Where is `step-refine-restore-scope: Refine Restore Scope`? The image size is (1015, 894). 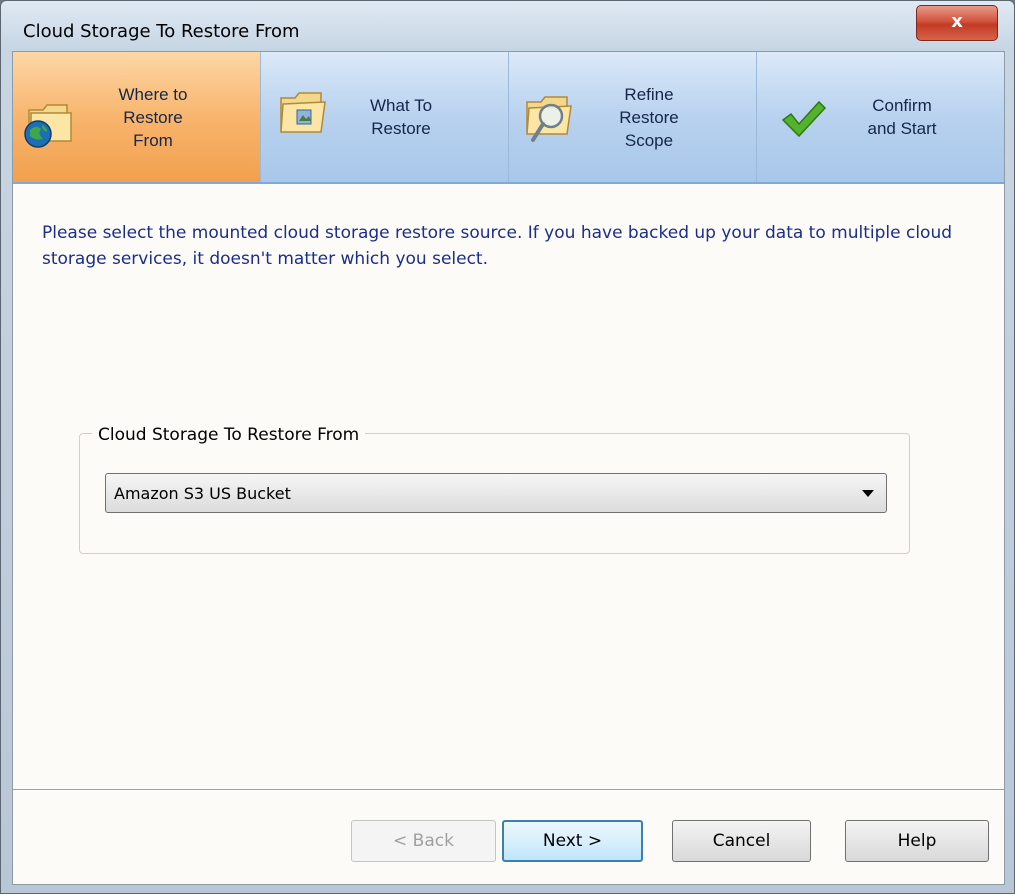 step-refine-restore-scope: Refine Restore Scope is located at coordinates (633, 117).